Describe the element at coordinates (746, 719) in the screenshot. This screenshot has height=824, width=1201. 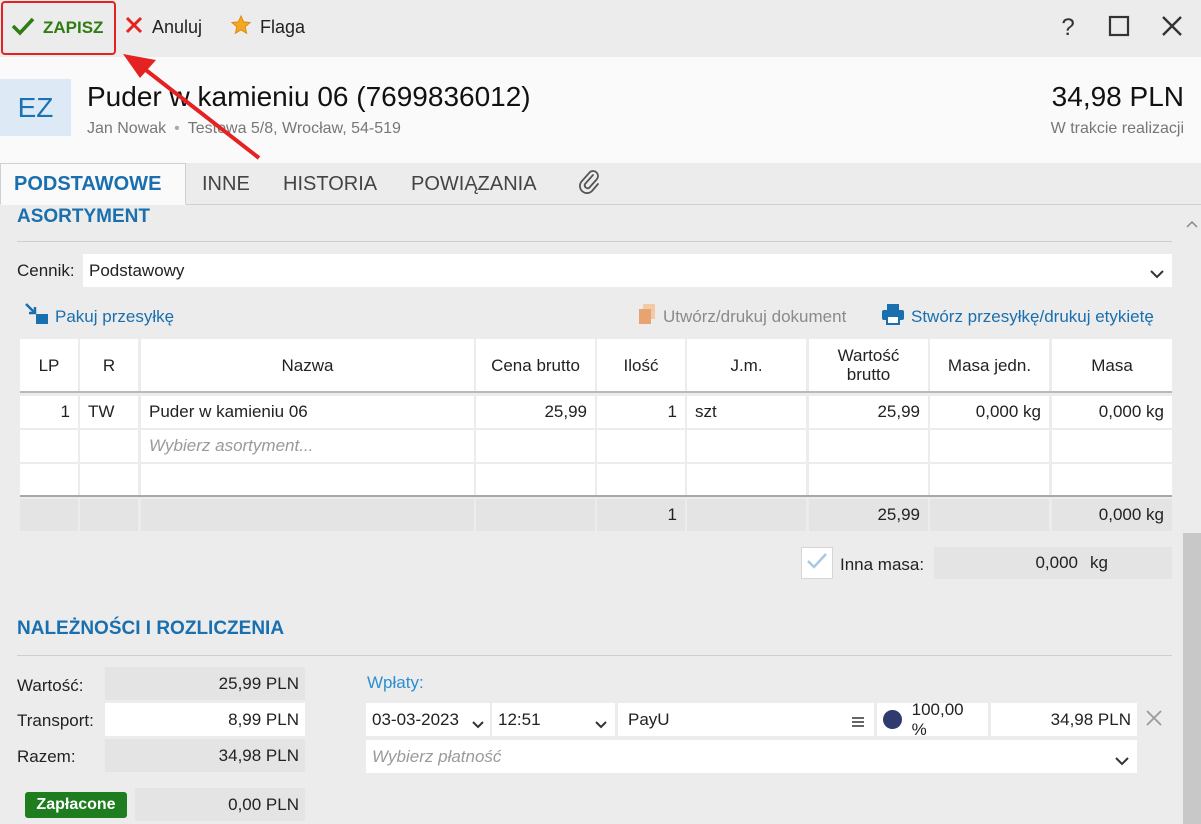
I see `payment-method-select: PayU` at that location.